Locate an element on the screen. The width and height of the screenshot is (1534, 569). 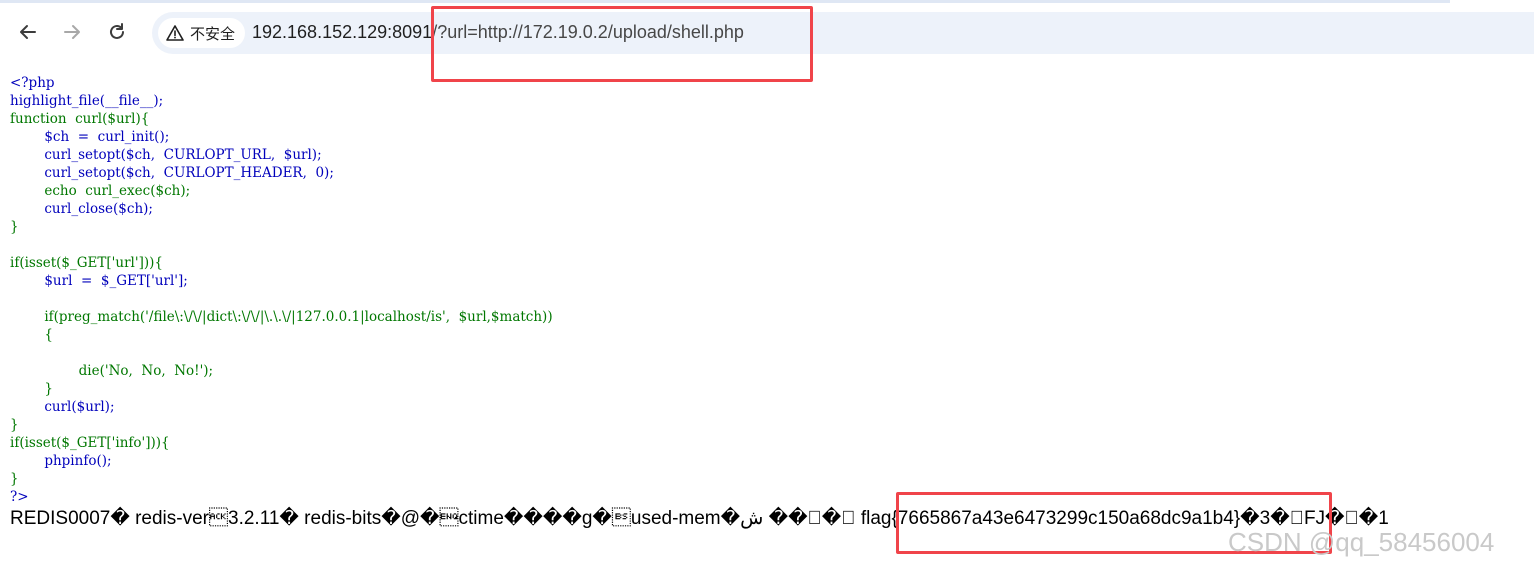
back-button is located at coordinates (28, 32).